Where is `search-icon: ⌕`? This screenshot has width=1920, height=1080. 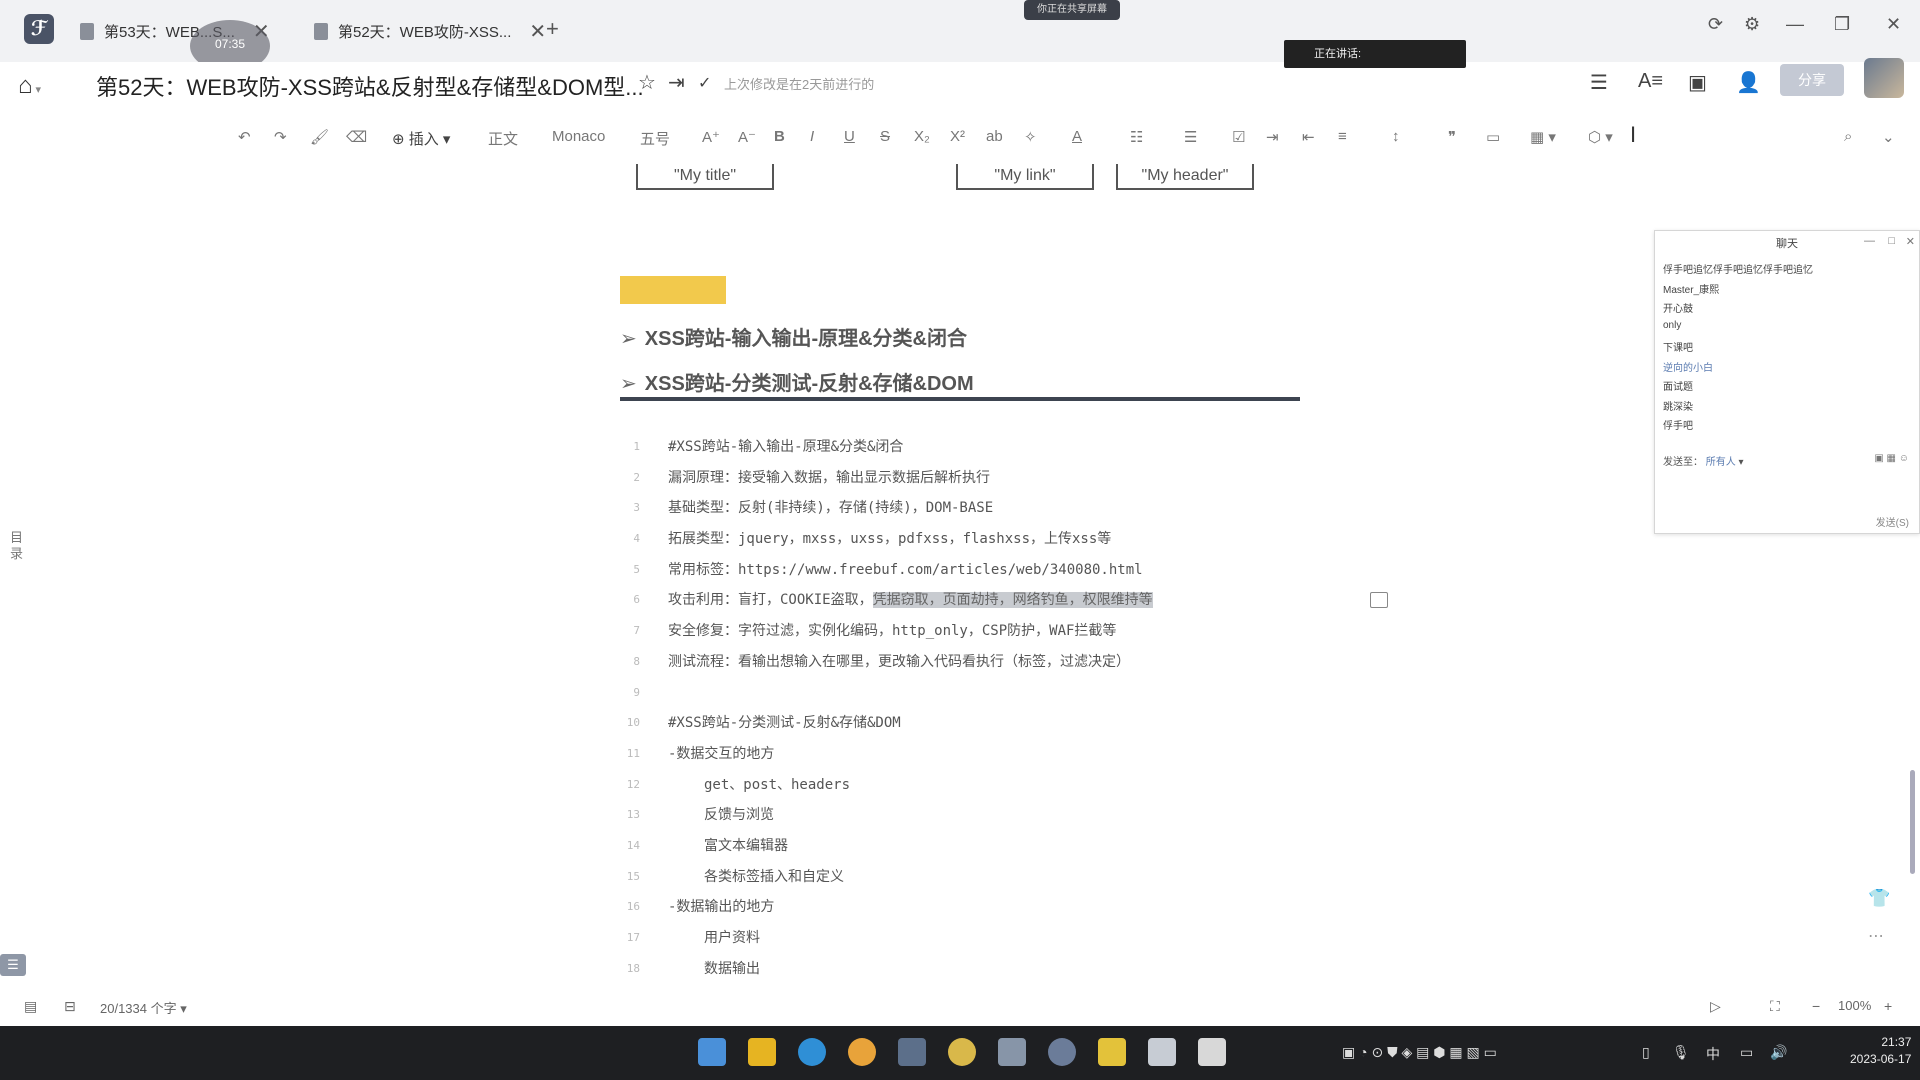 search-icon: ⌕ is located at coordinates (1848, 136).